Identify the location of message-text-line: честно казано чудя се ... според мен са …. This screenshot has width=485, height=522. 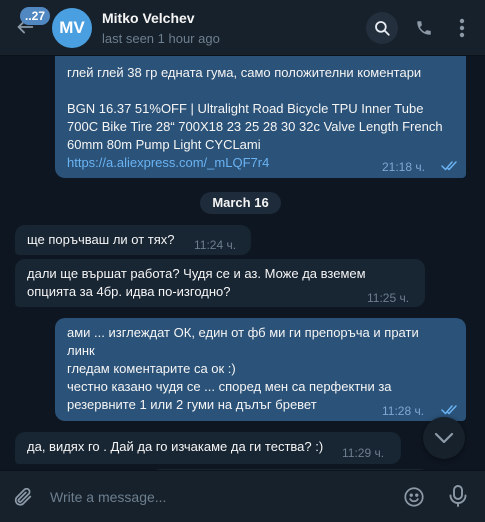
(229, 386).